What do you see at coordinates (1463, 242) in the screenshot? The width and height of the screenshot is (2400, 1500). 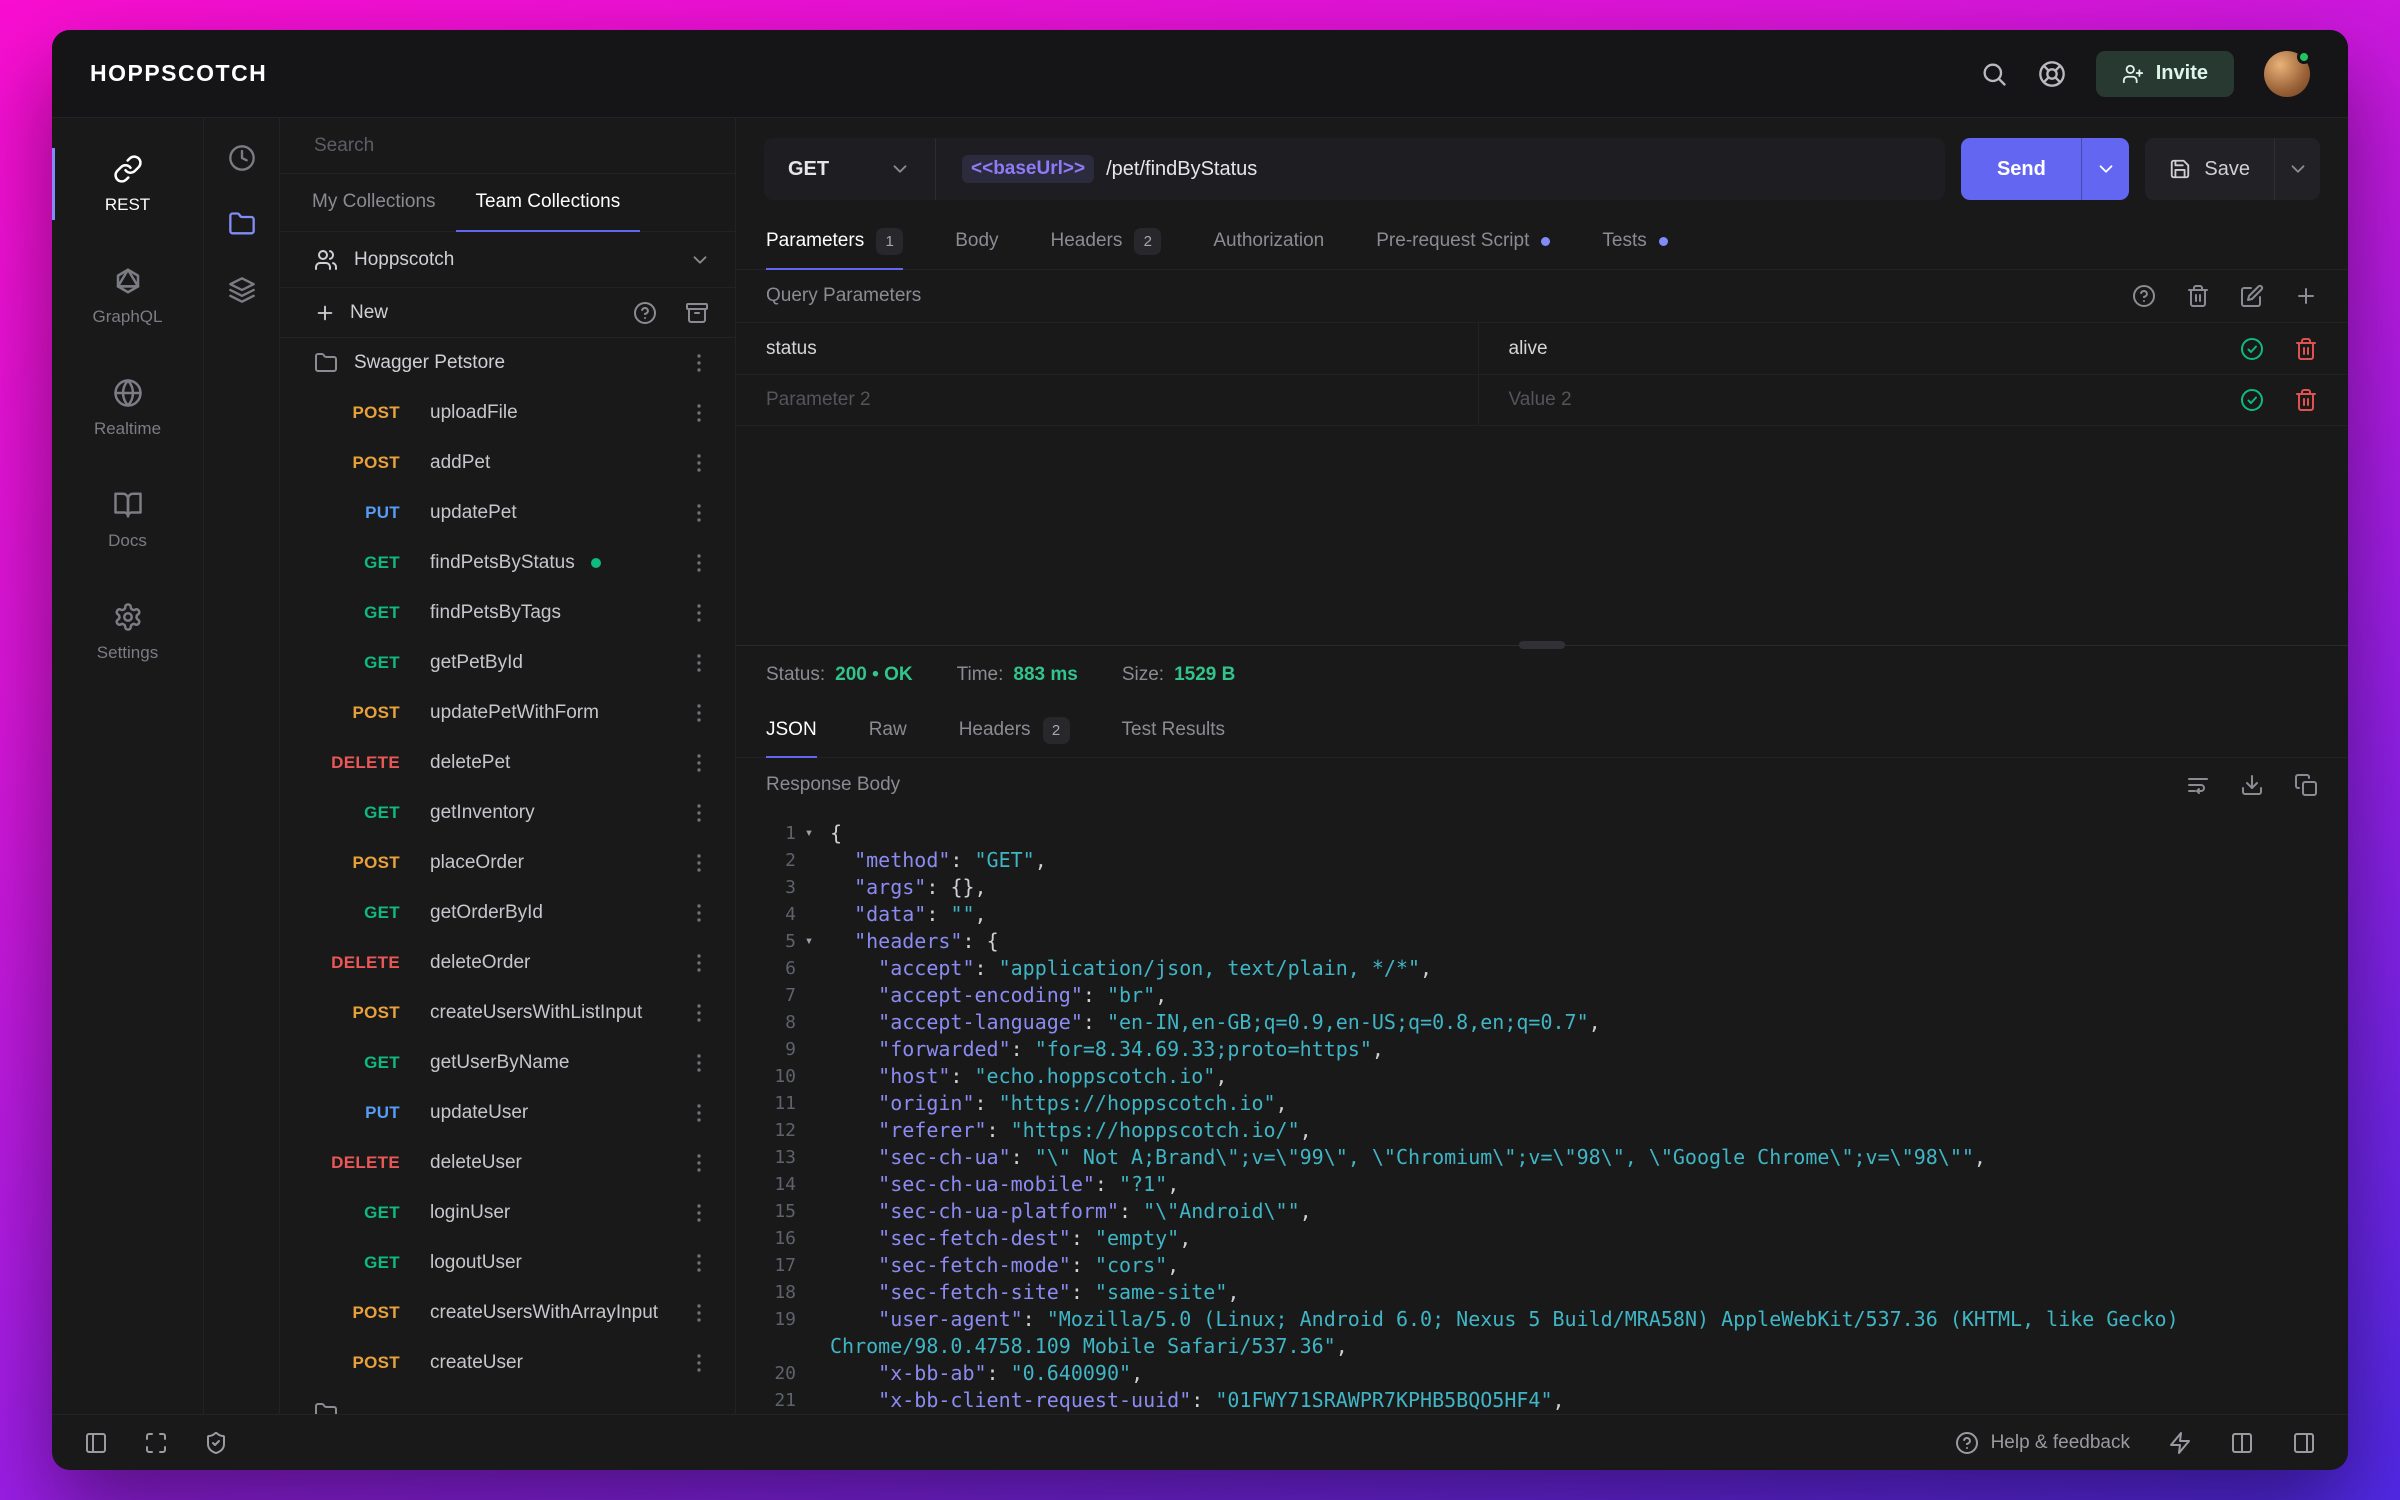 I see `request-tab-pre-request-script: Pre-request Script` at bounding box center [1463, 242].